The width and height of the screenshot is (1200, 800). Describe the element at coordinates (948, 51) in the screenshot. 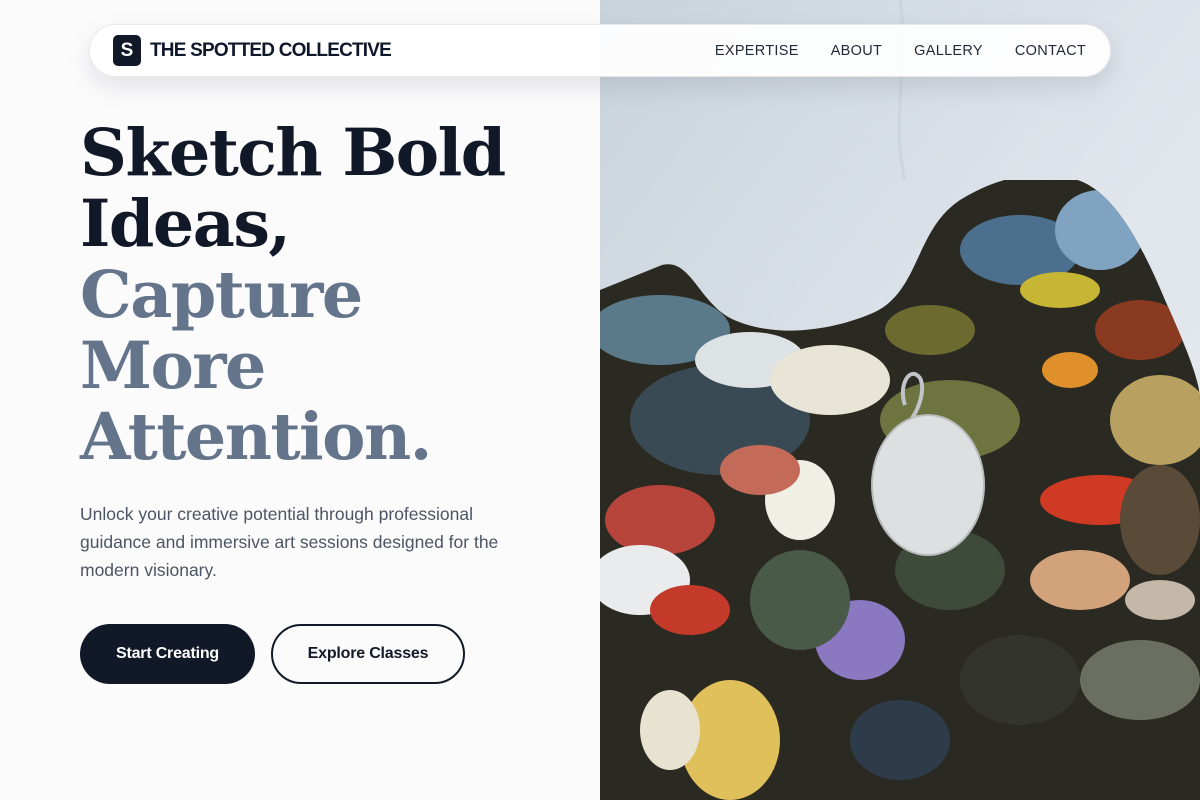

I see `nav-link-gallery: GALLERY` at that location.